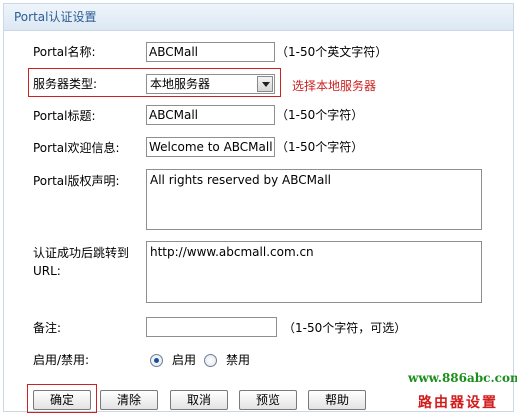 Image resolution: width=517 pixels, height=415 pixels. I want to click on redirect-url-label-line1: 认证成功后跳转到, so click(81, 253).